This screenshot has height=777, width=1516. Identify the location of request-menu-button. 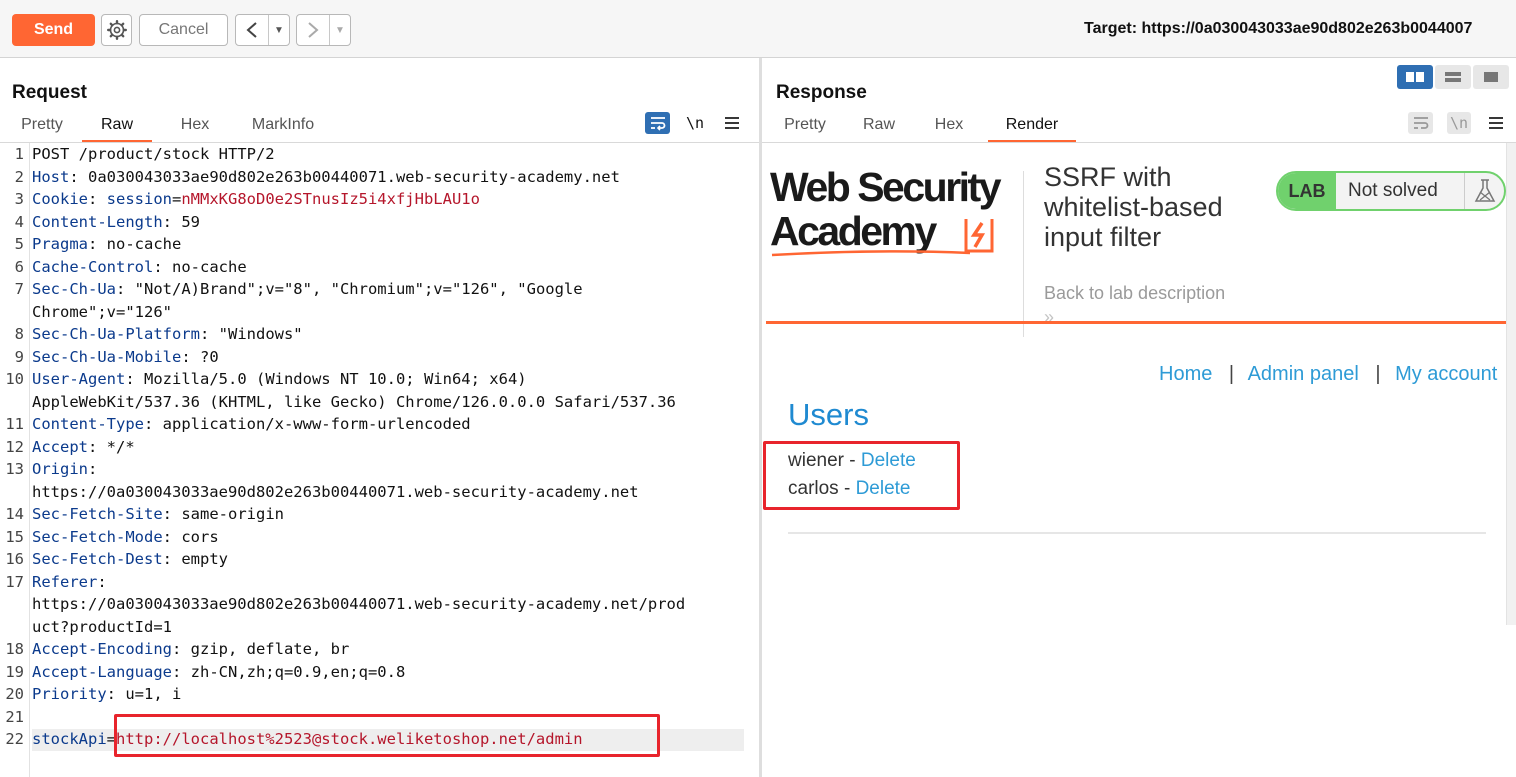
(732, 123).